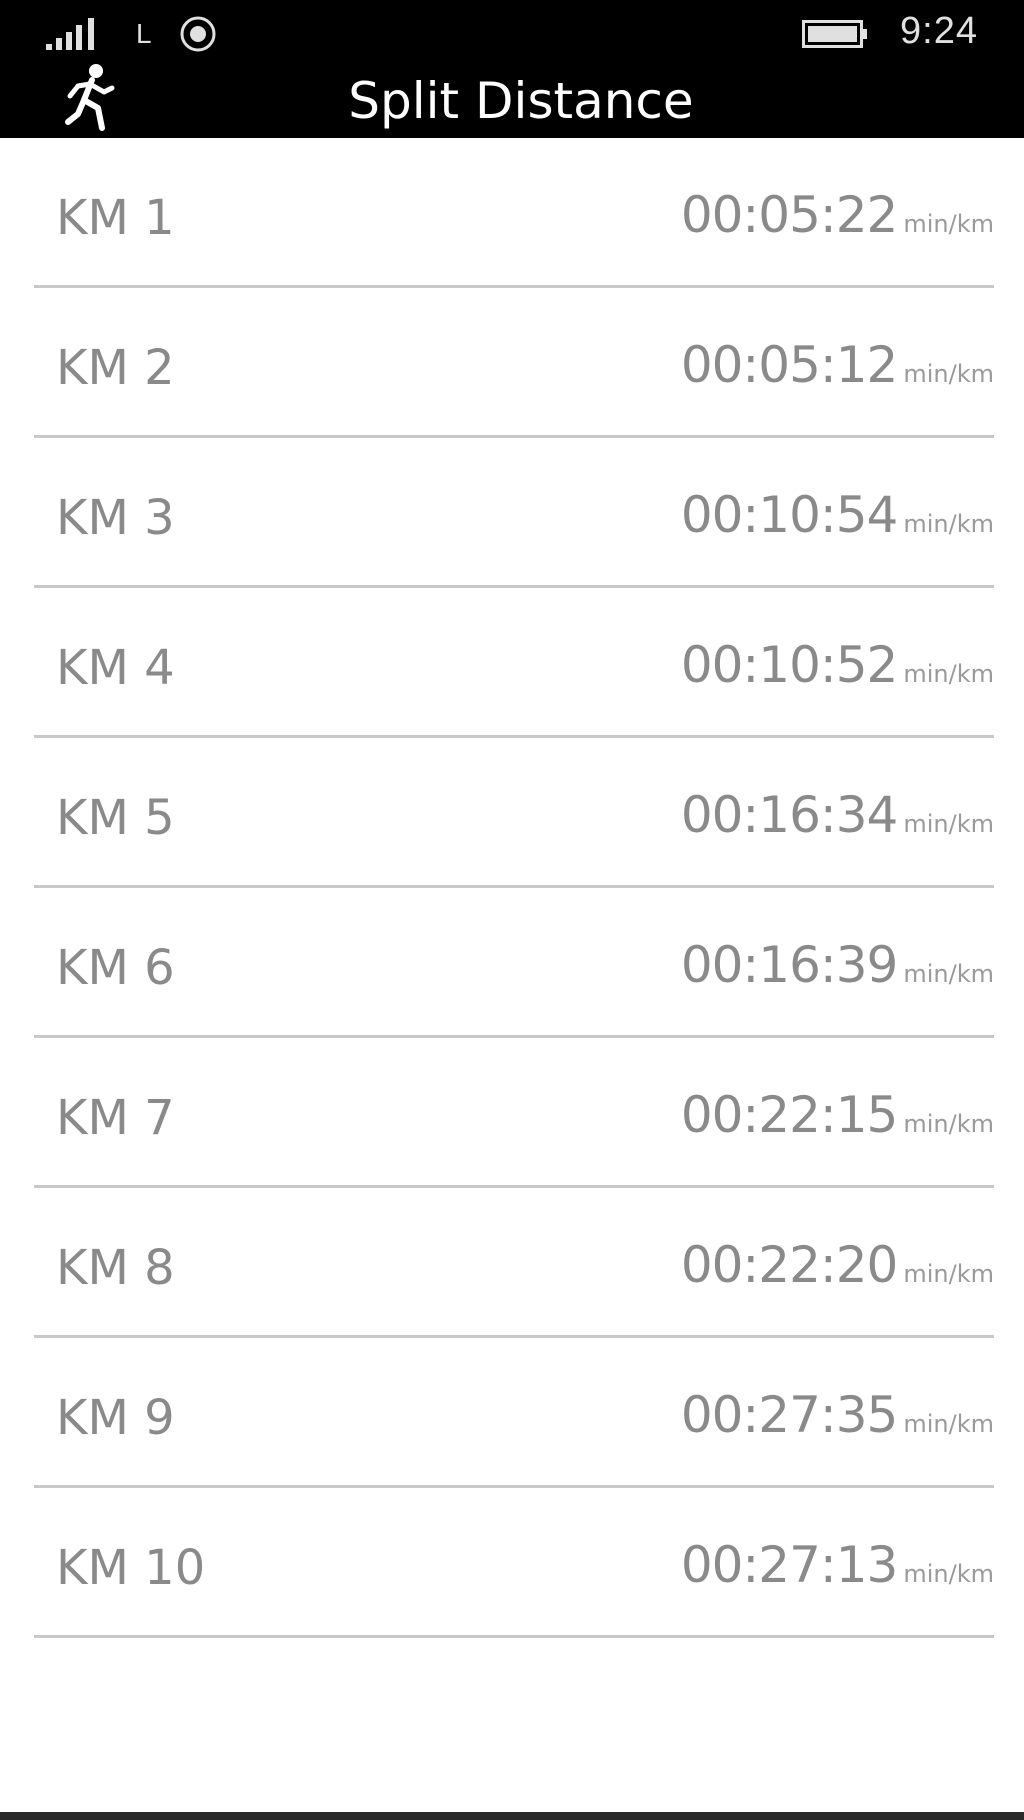  I want to click on split-label: KM 4, so click(115, 668).